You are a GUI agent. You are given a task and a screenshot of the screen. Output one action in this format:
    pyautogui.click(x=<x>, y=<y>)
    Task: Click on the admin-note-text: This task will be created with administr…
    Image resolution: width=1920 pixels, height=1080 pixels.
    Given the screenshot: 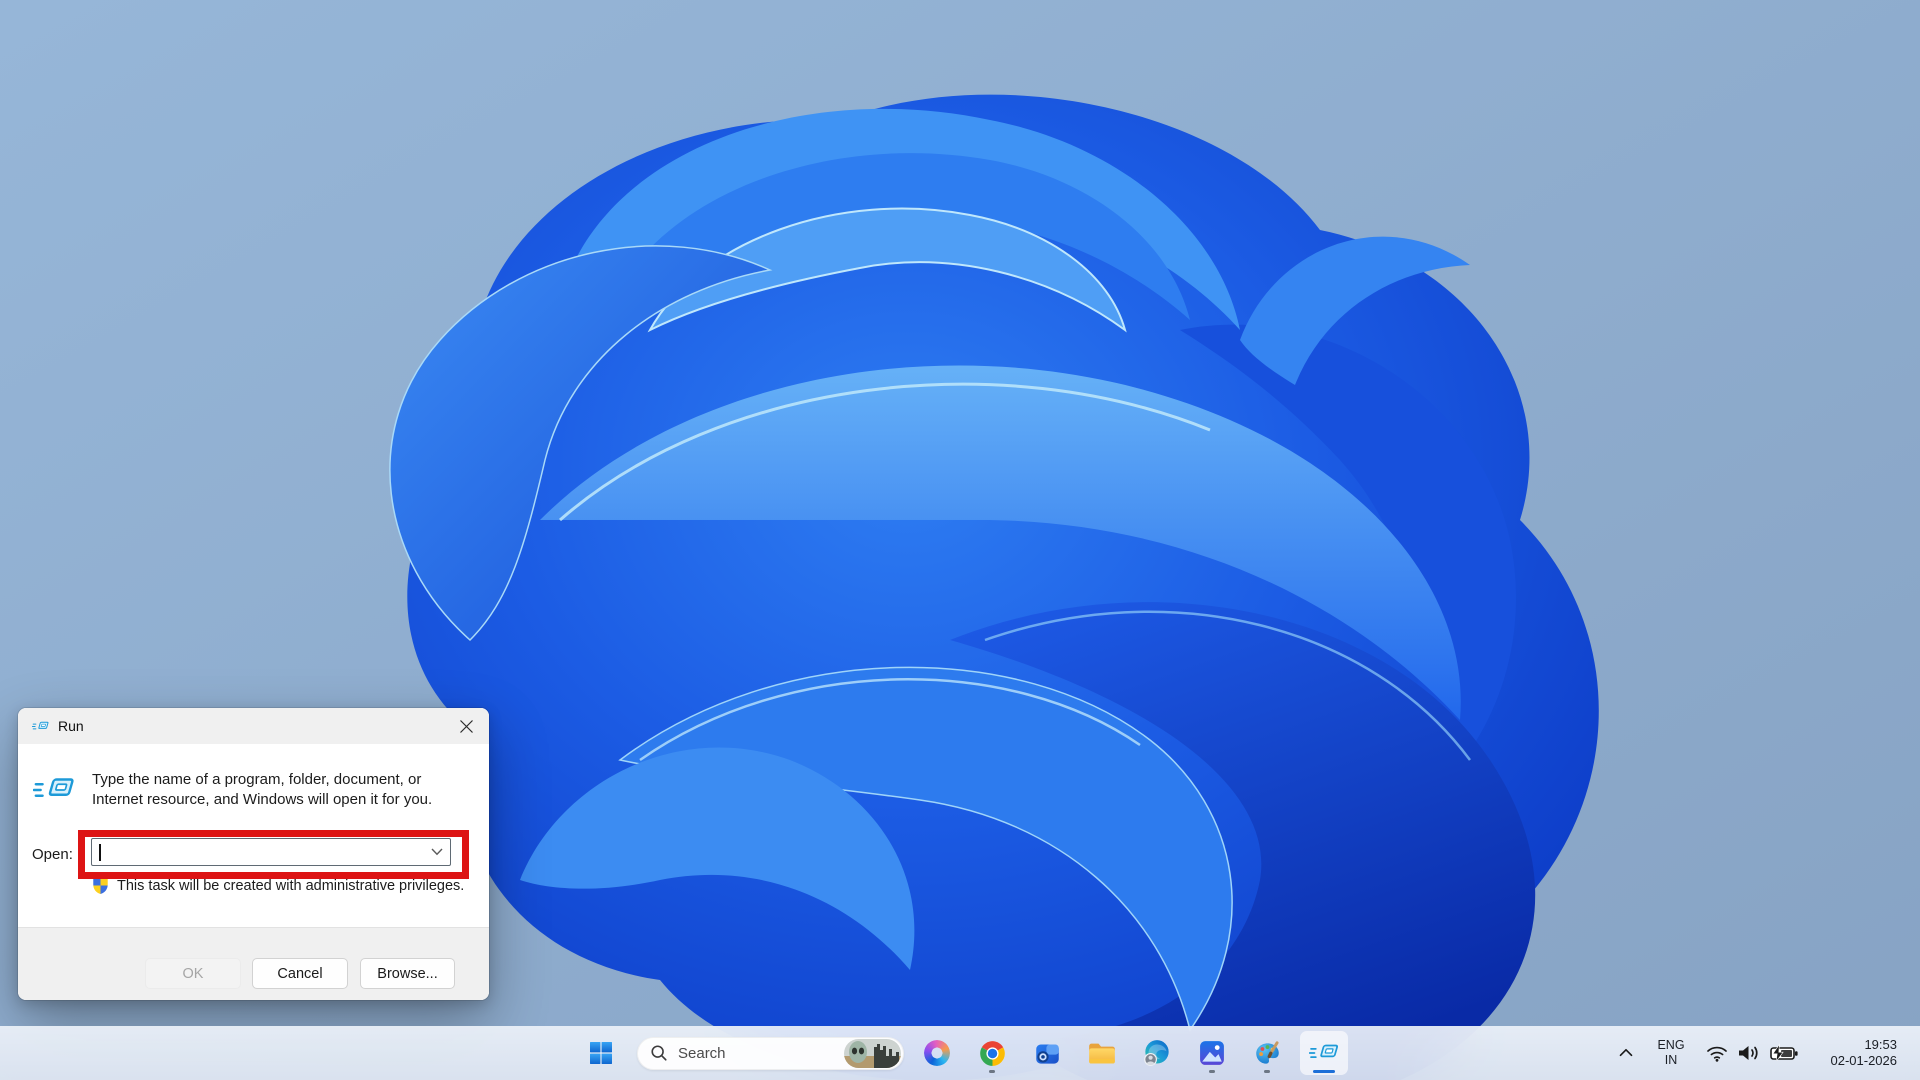 What is the action you would take?
    pyautogui.click(x=291, y=886)
    